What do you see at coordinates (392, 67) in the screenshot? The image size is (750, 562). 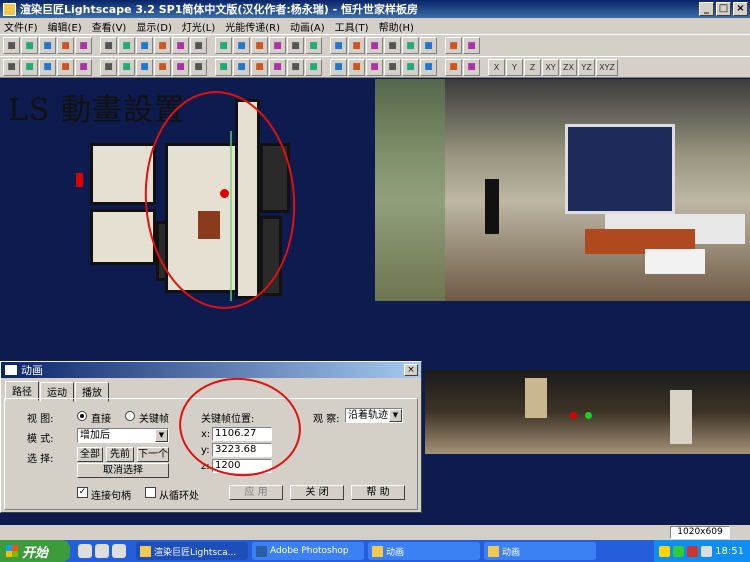 I see `lamp-icon: ■` at bounding box center [392, 67].